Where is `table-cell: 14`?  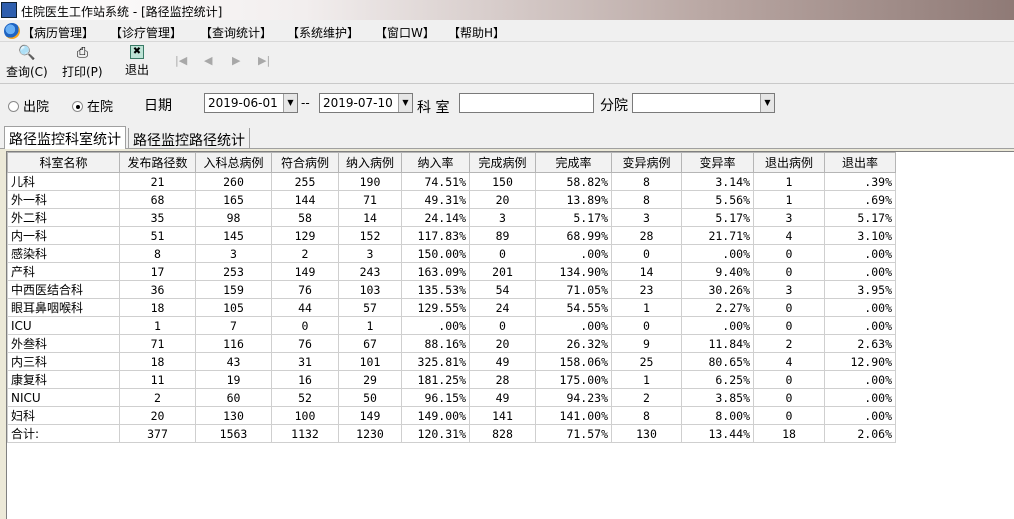
table-cell: 14 is located at coordinates (370, 217).